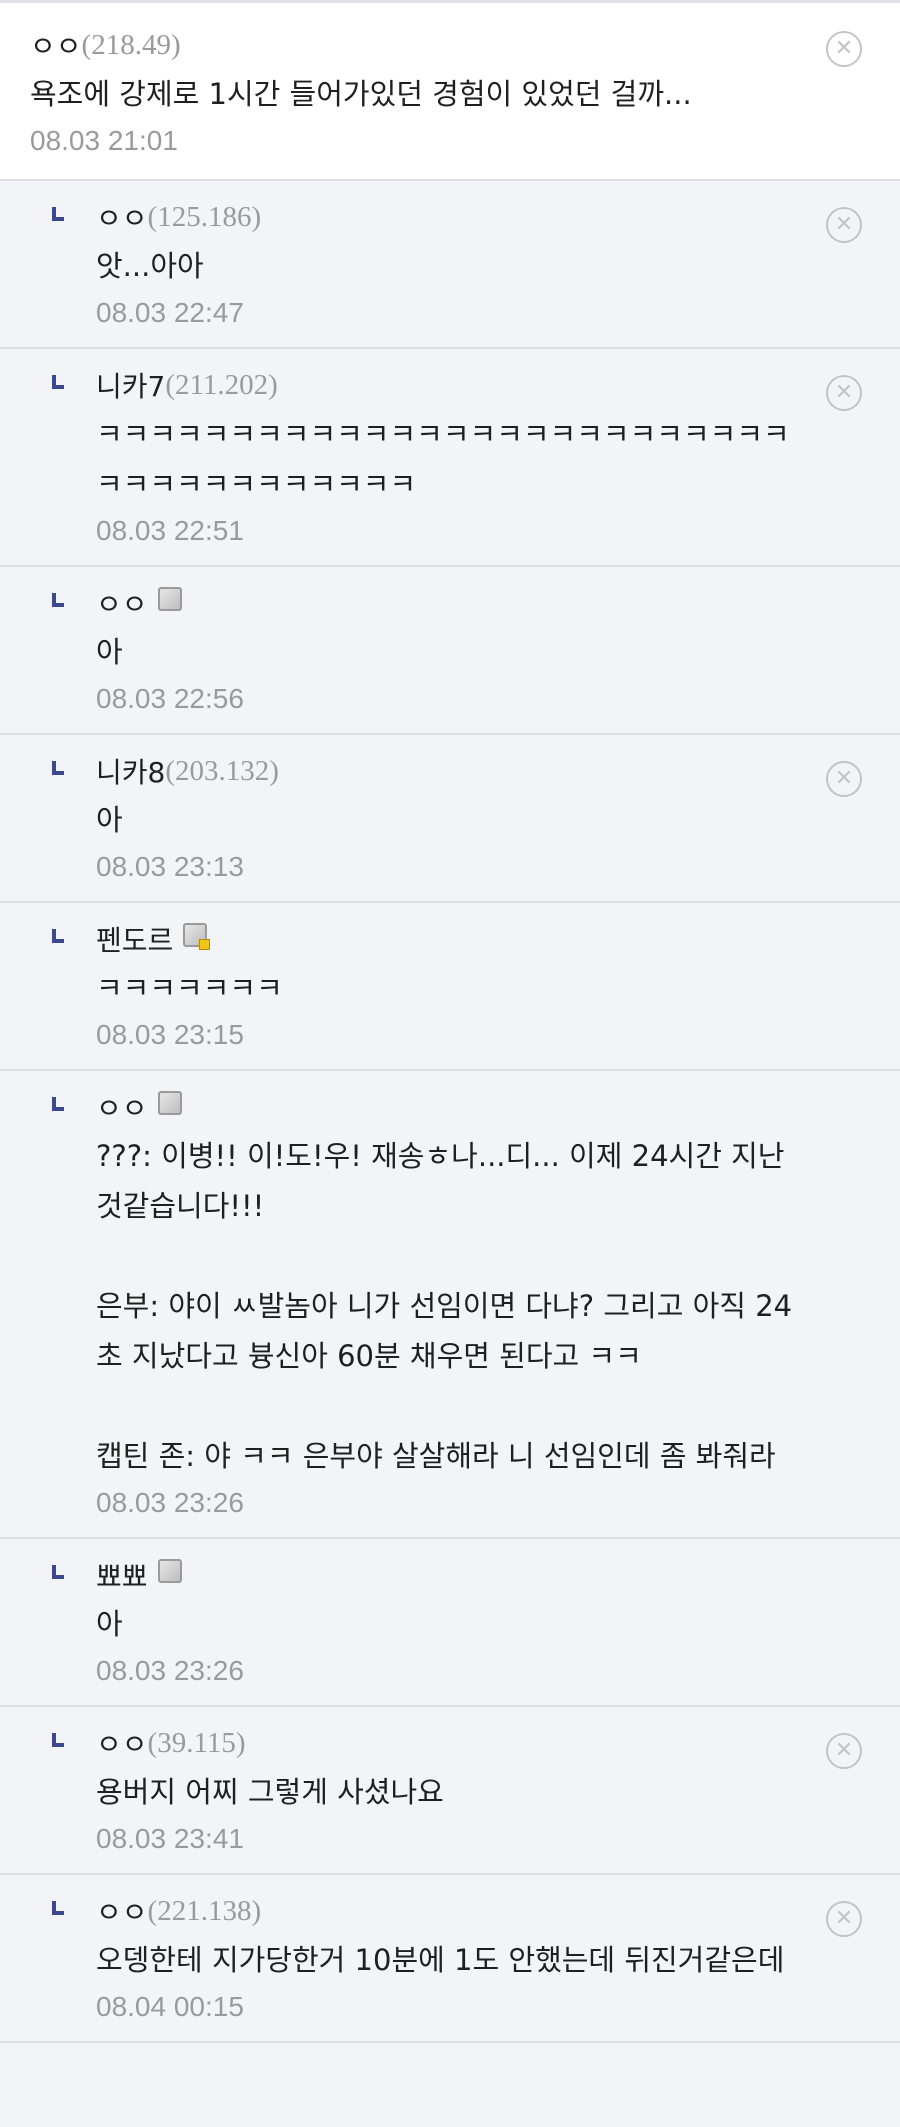 Image resolution: width=900 pixels, height=2127 pixels. I want to click on author-ip: (203.132), so click(222, 770).